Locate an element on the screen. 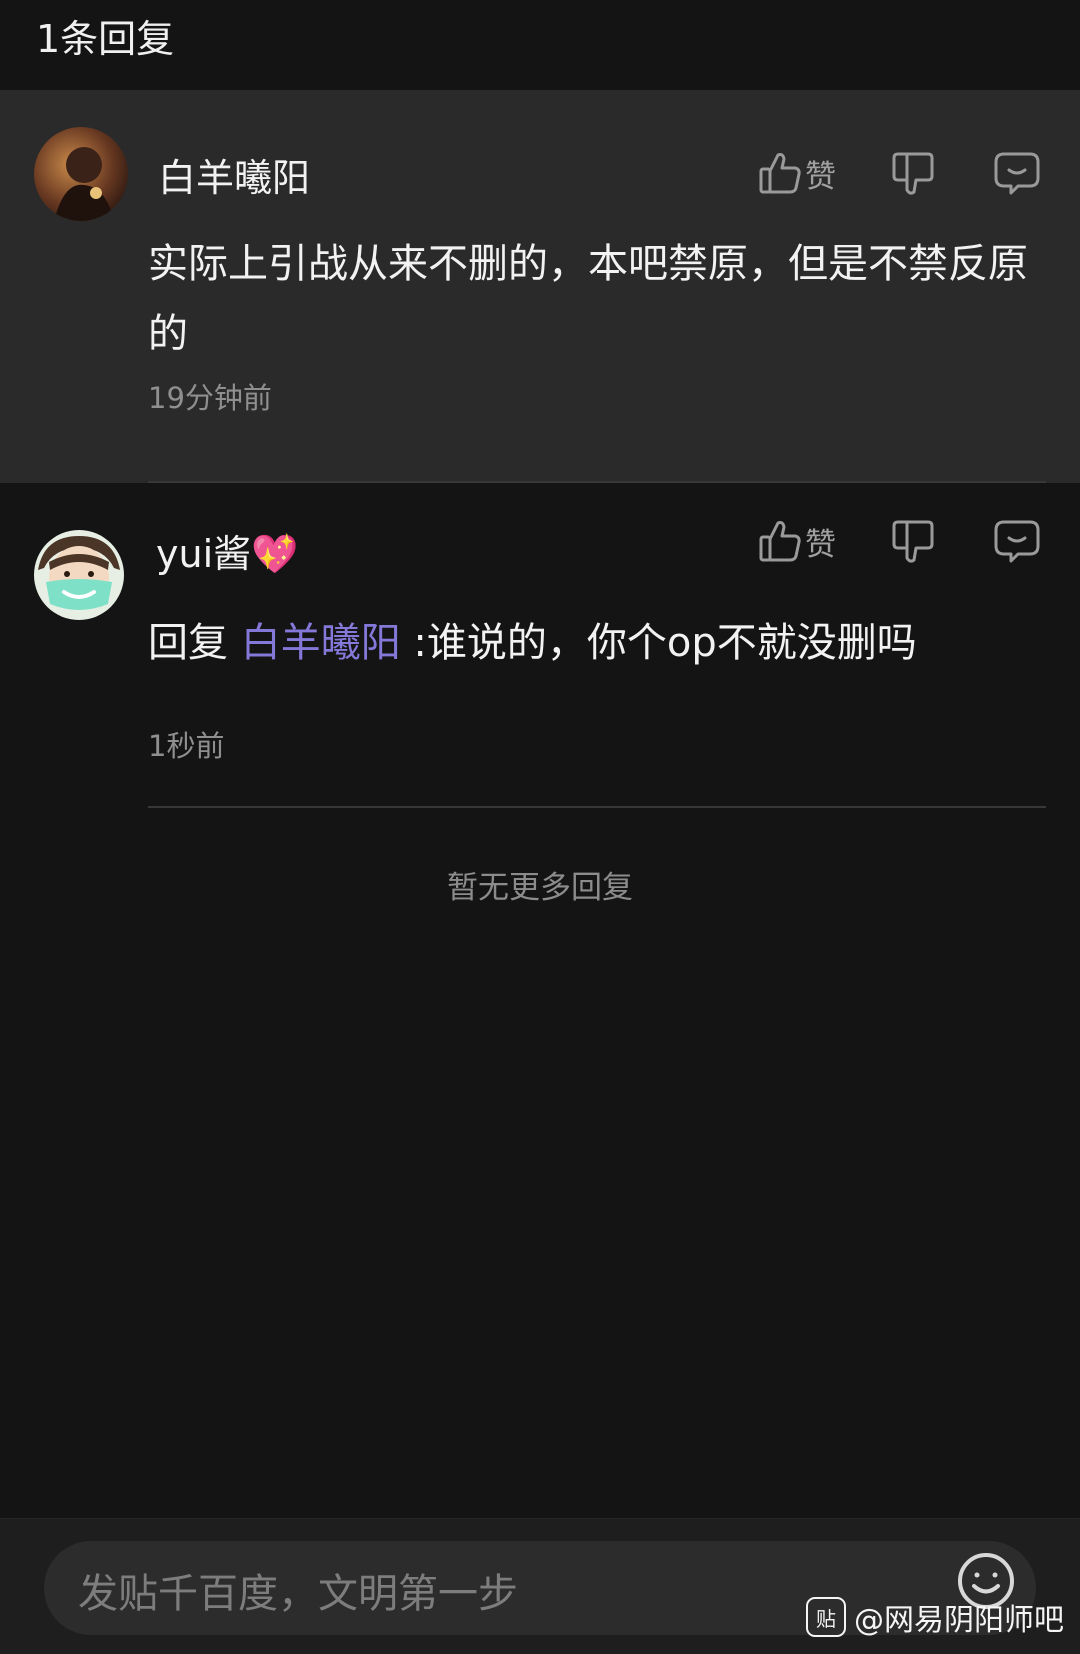 The image size is (1080, 1654). header: 1条回复 is located at coordinates (540, 45).